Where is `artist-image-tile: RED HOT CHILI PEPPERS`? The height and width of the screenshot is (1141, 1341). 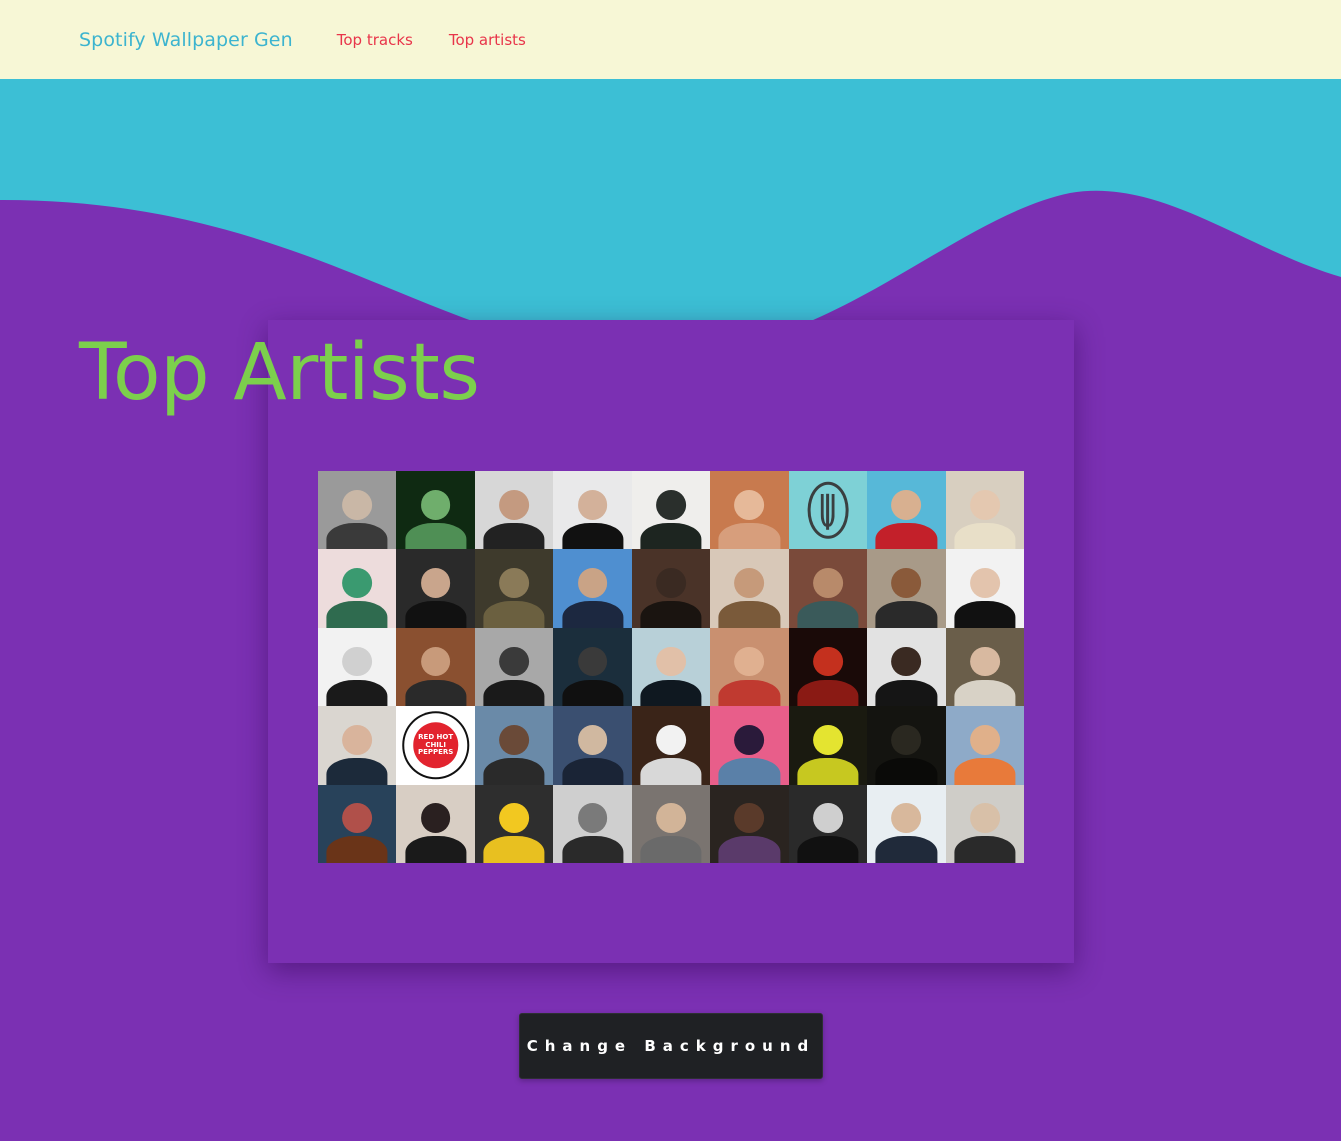
artist-image-tile: RED HOT CHILI PEPPERS is located at coordinates (435, 745).